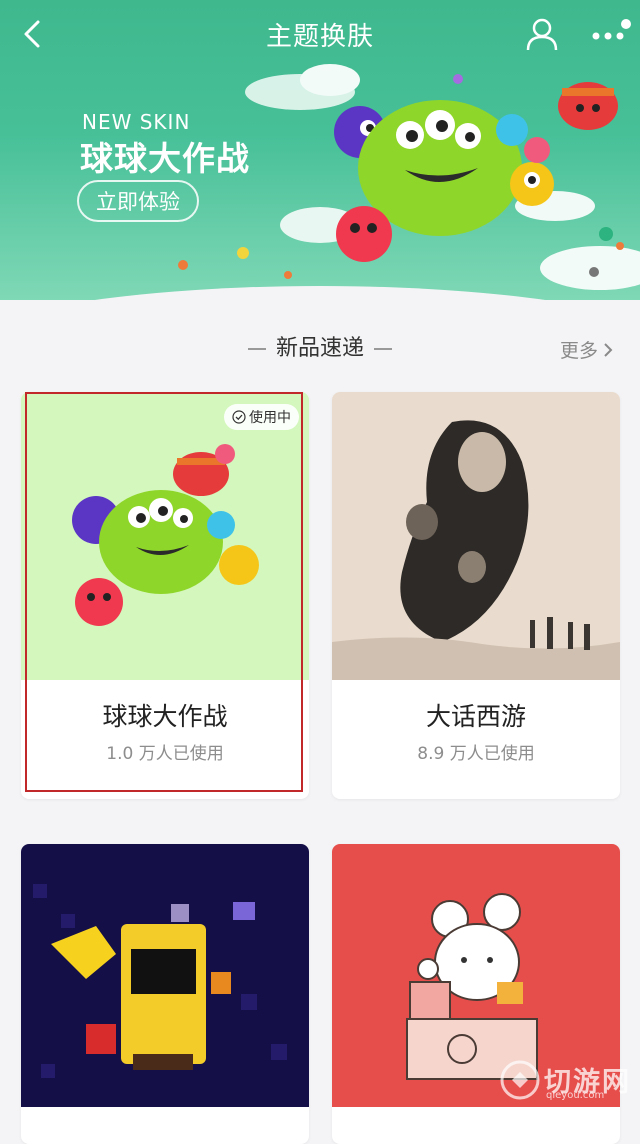 This screenshot has height=1144, width=640. What do you see at coordinates (575, 1095) in the screenshot?
I see `watermark-subtext: qieyou.com` at bounding box center [575, 1095].